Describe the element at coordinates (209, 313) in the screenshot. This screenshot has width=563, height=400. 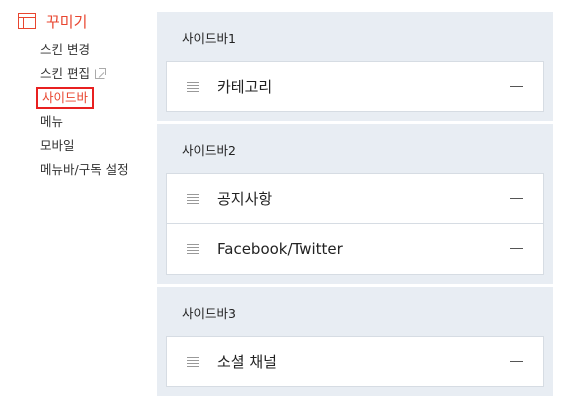
I see `sidebar-group-title: 사이드바3` at that location.